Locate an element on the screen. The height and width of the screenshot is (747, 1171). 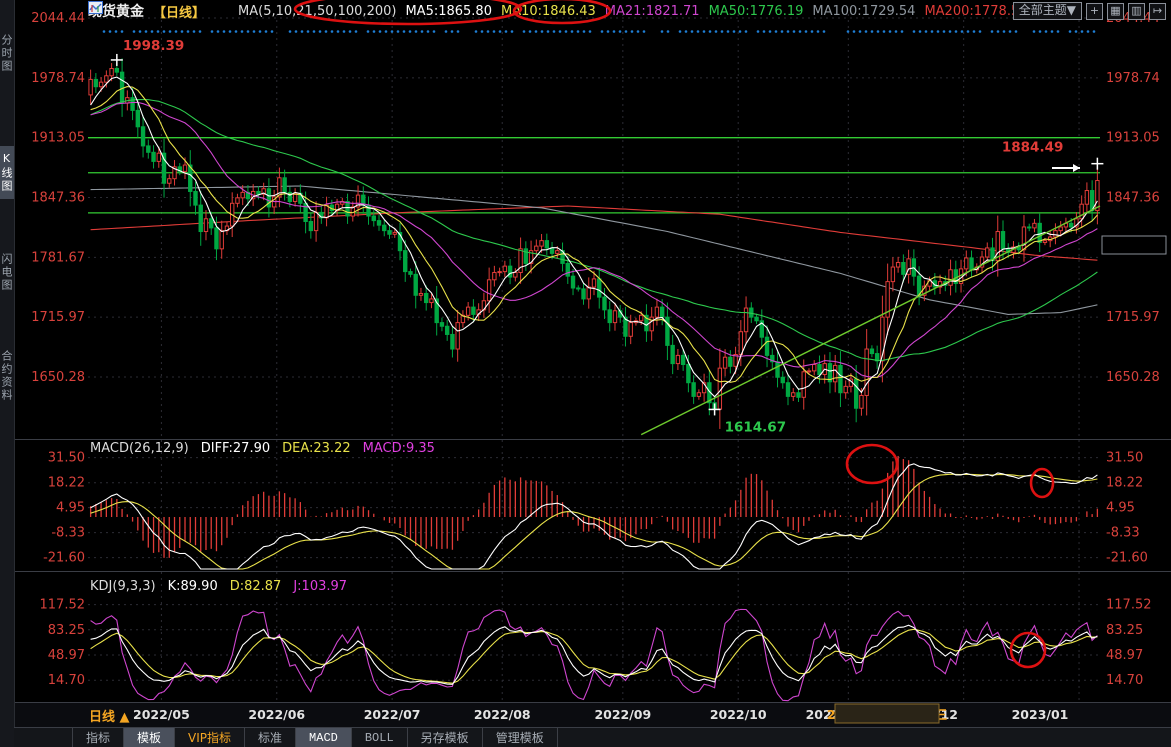
svg-text: 1847.36 is located at coordinates (58, 198).